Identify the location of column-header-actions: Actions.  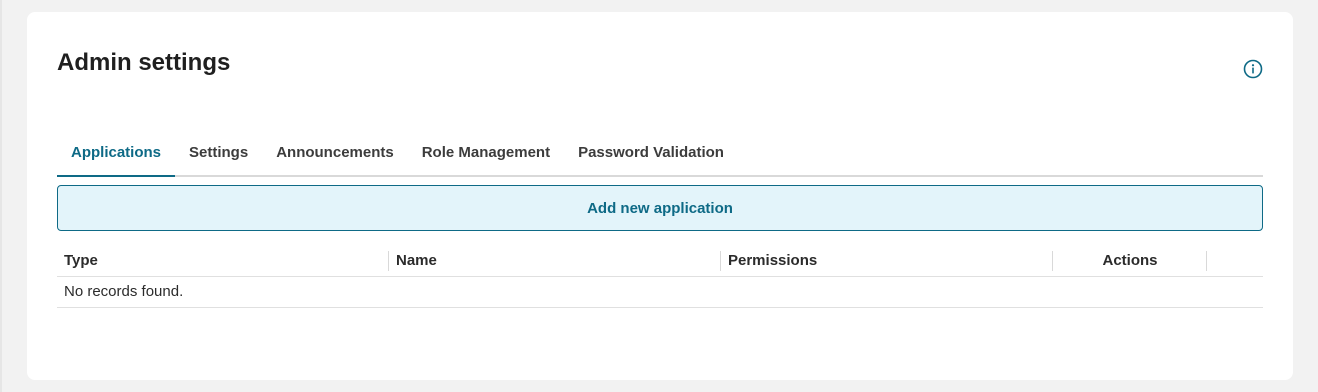
(1130, 261).